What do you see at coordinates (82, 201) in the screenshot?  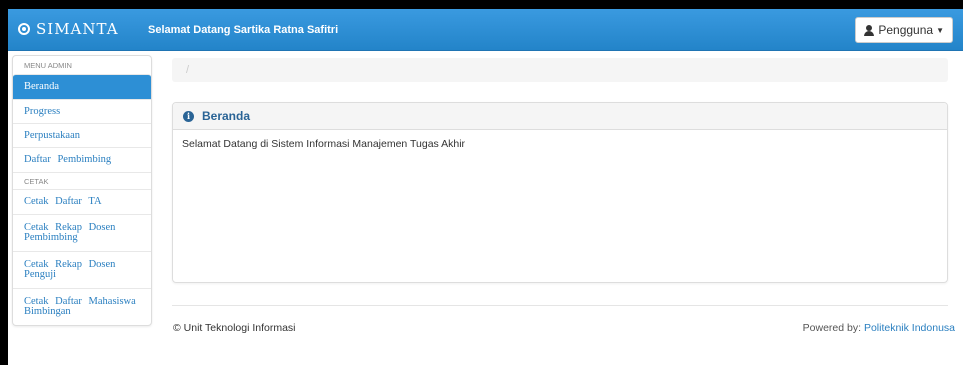 I see `sidebar-item-cetak-daftar-ta: Cetak Daftar TA` at bounding box center [82, 201].